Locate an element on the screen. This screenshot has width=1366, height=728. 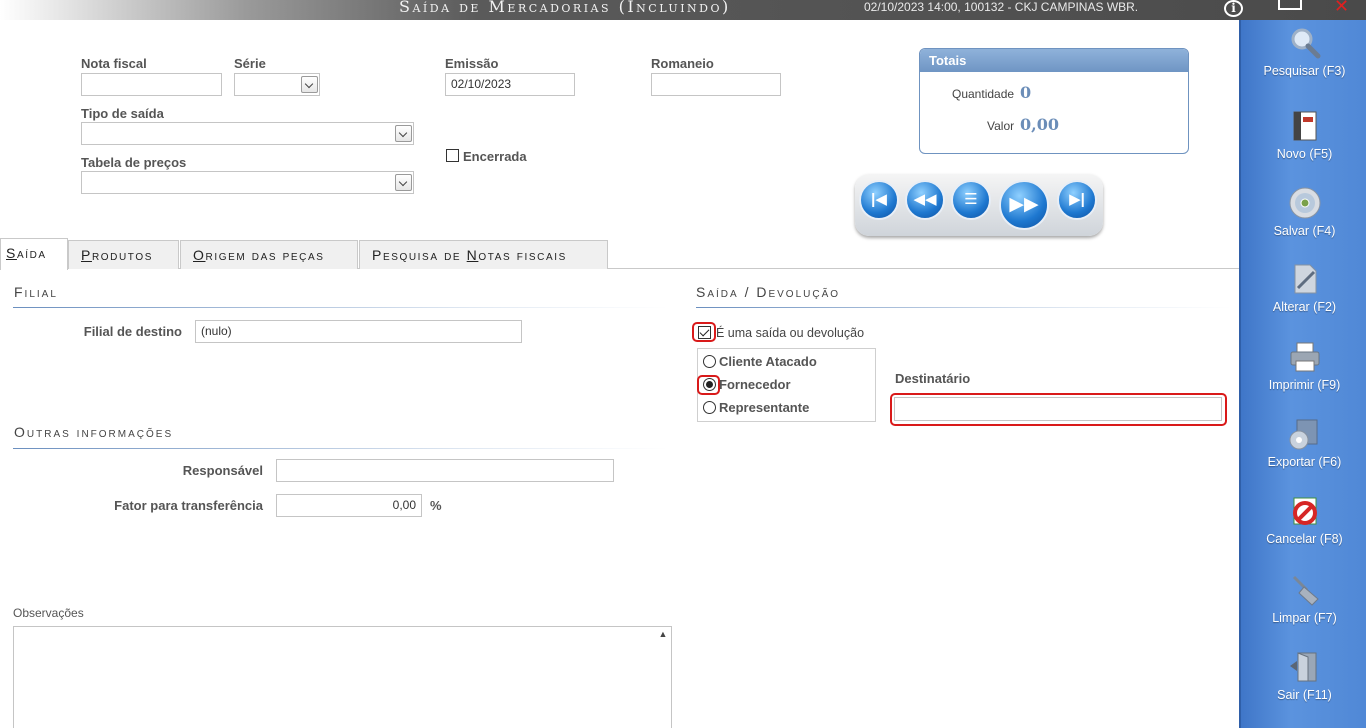
cancel-button-label: Cancelar (F8) is located at coordinates (1304, 539).